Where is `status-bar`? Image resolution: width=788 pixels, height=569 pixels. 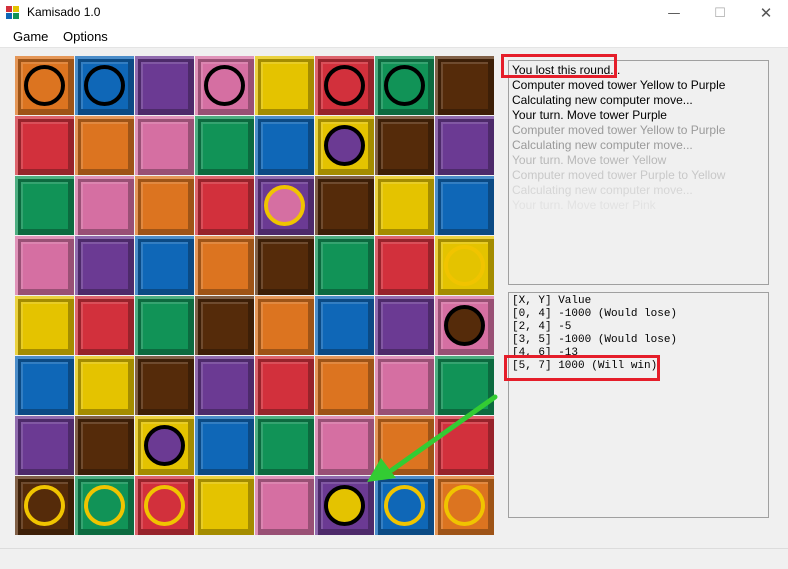 status-bar is located at coordinates (394, 558).